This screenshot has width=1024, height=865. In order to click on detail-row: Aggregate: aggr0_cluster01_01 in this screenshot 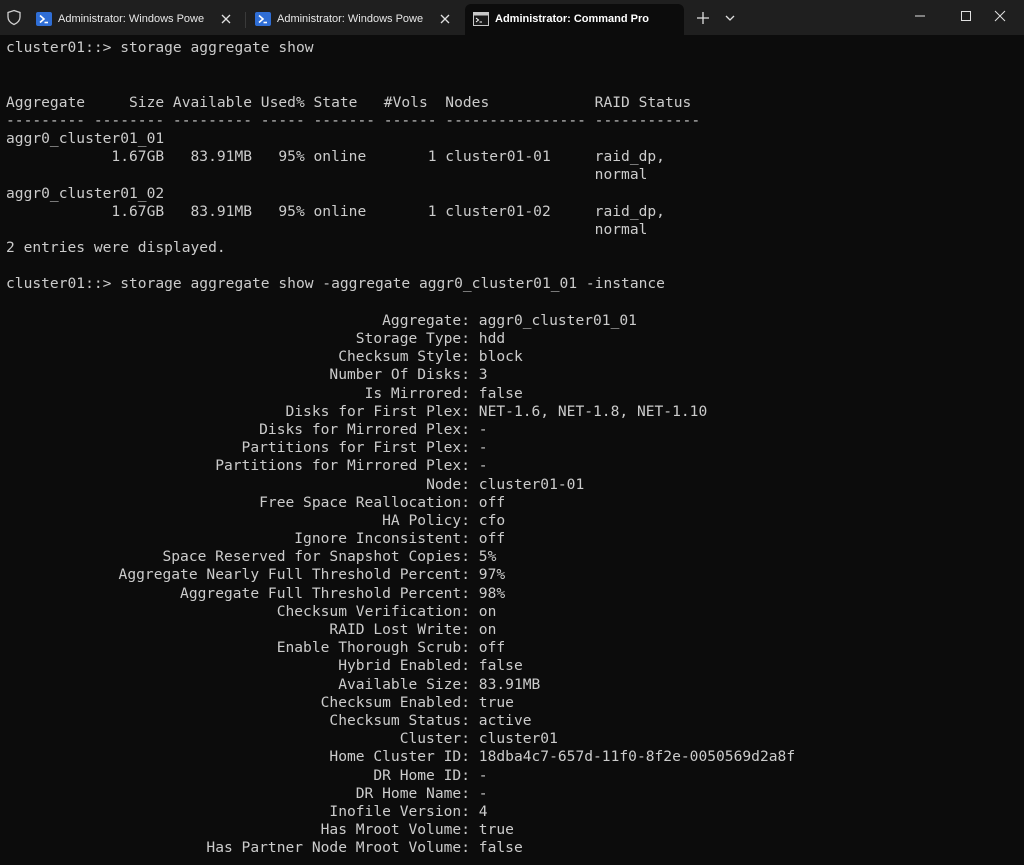, I will do `click(515, 321)`.